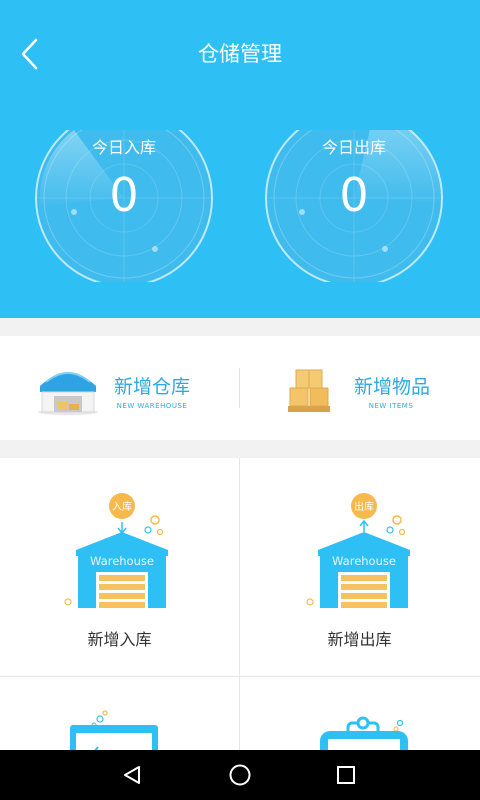 This screenshot has height=800, width=480. Describe the element at coordinates (359, 713) in the screenshot. I see `grid-item-clipboard` at that location.